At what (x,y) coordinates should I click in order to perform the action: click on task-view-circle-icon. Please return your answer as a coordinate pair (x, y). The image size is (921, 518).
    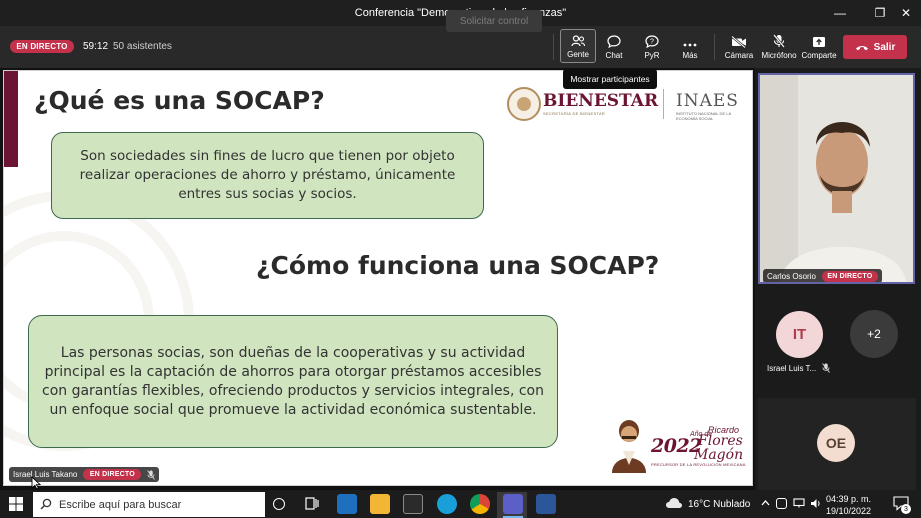
    Looking at the image, I should click on (279, 504).